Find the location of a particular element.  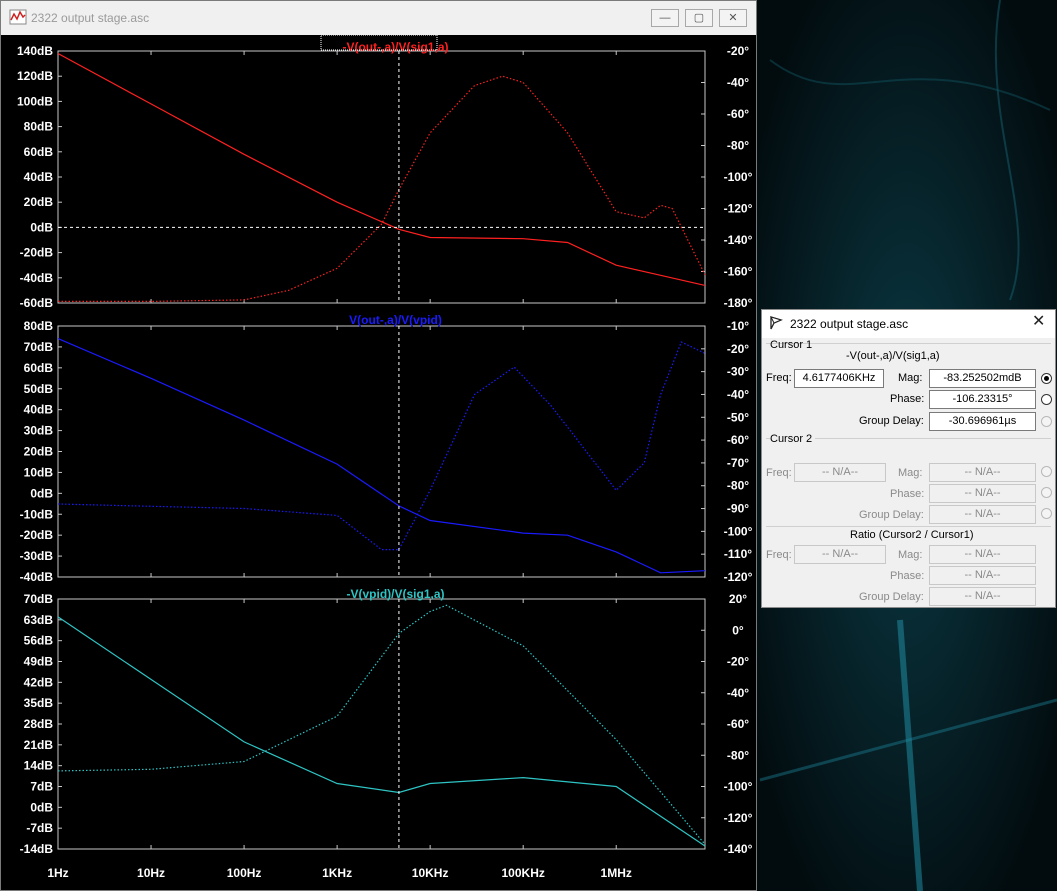

ratio-separator is located at coordinates (908, 526).